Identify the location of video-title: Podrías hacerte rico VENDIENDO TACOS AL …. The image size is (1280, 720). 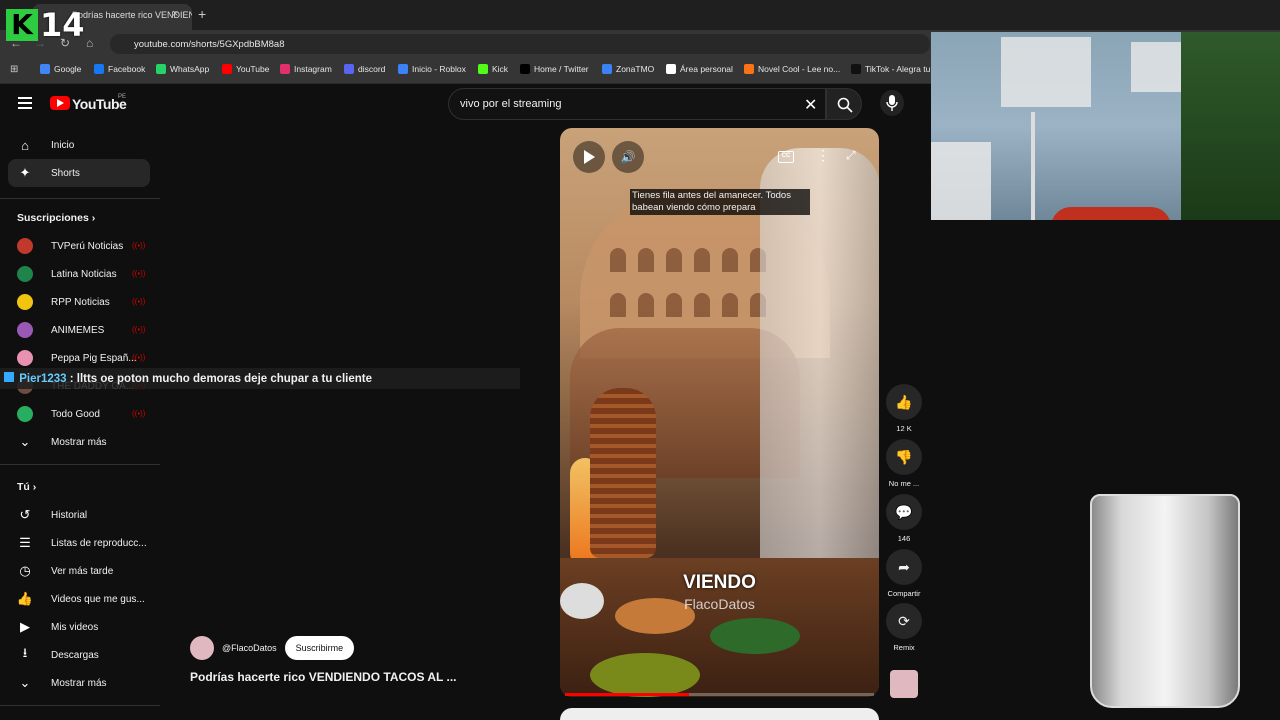
(323, 677).